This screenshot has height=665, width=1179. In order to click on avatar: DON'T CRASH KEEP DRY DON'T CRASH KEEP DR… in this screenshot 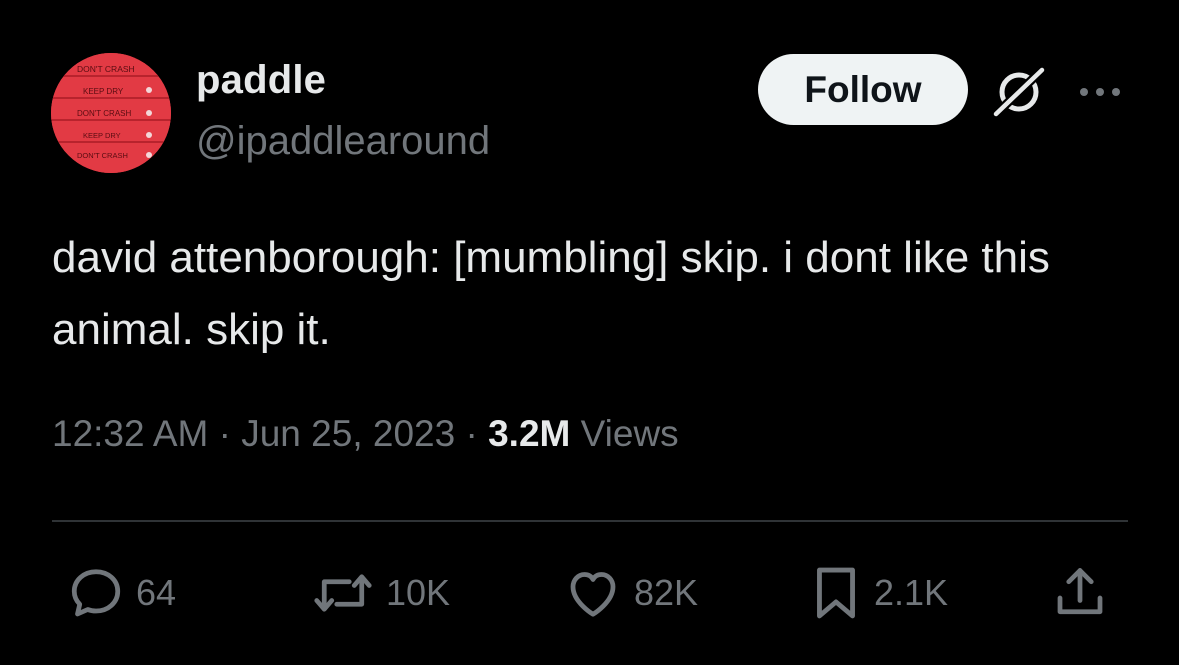, I will do `click(111, 113)`.